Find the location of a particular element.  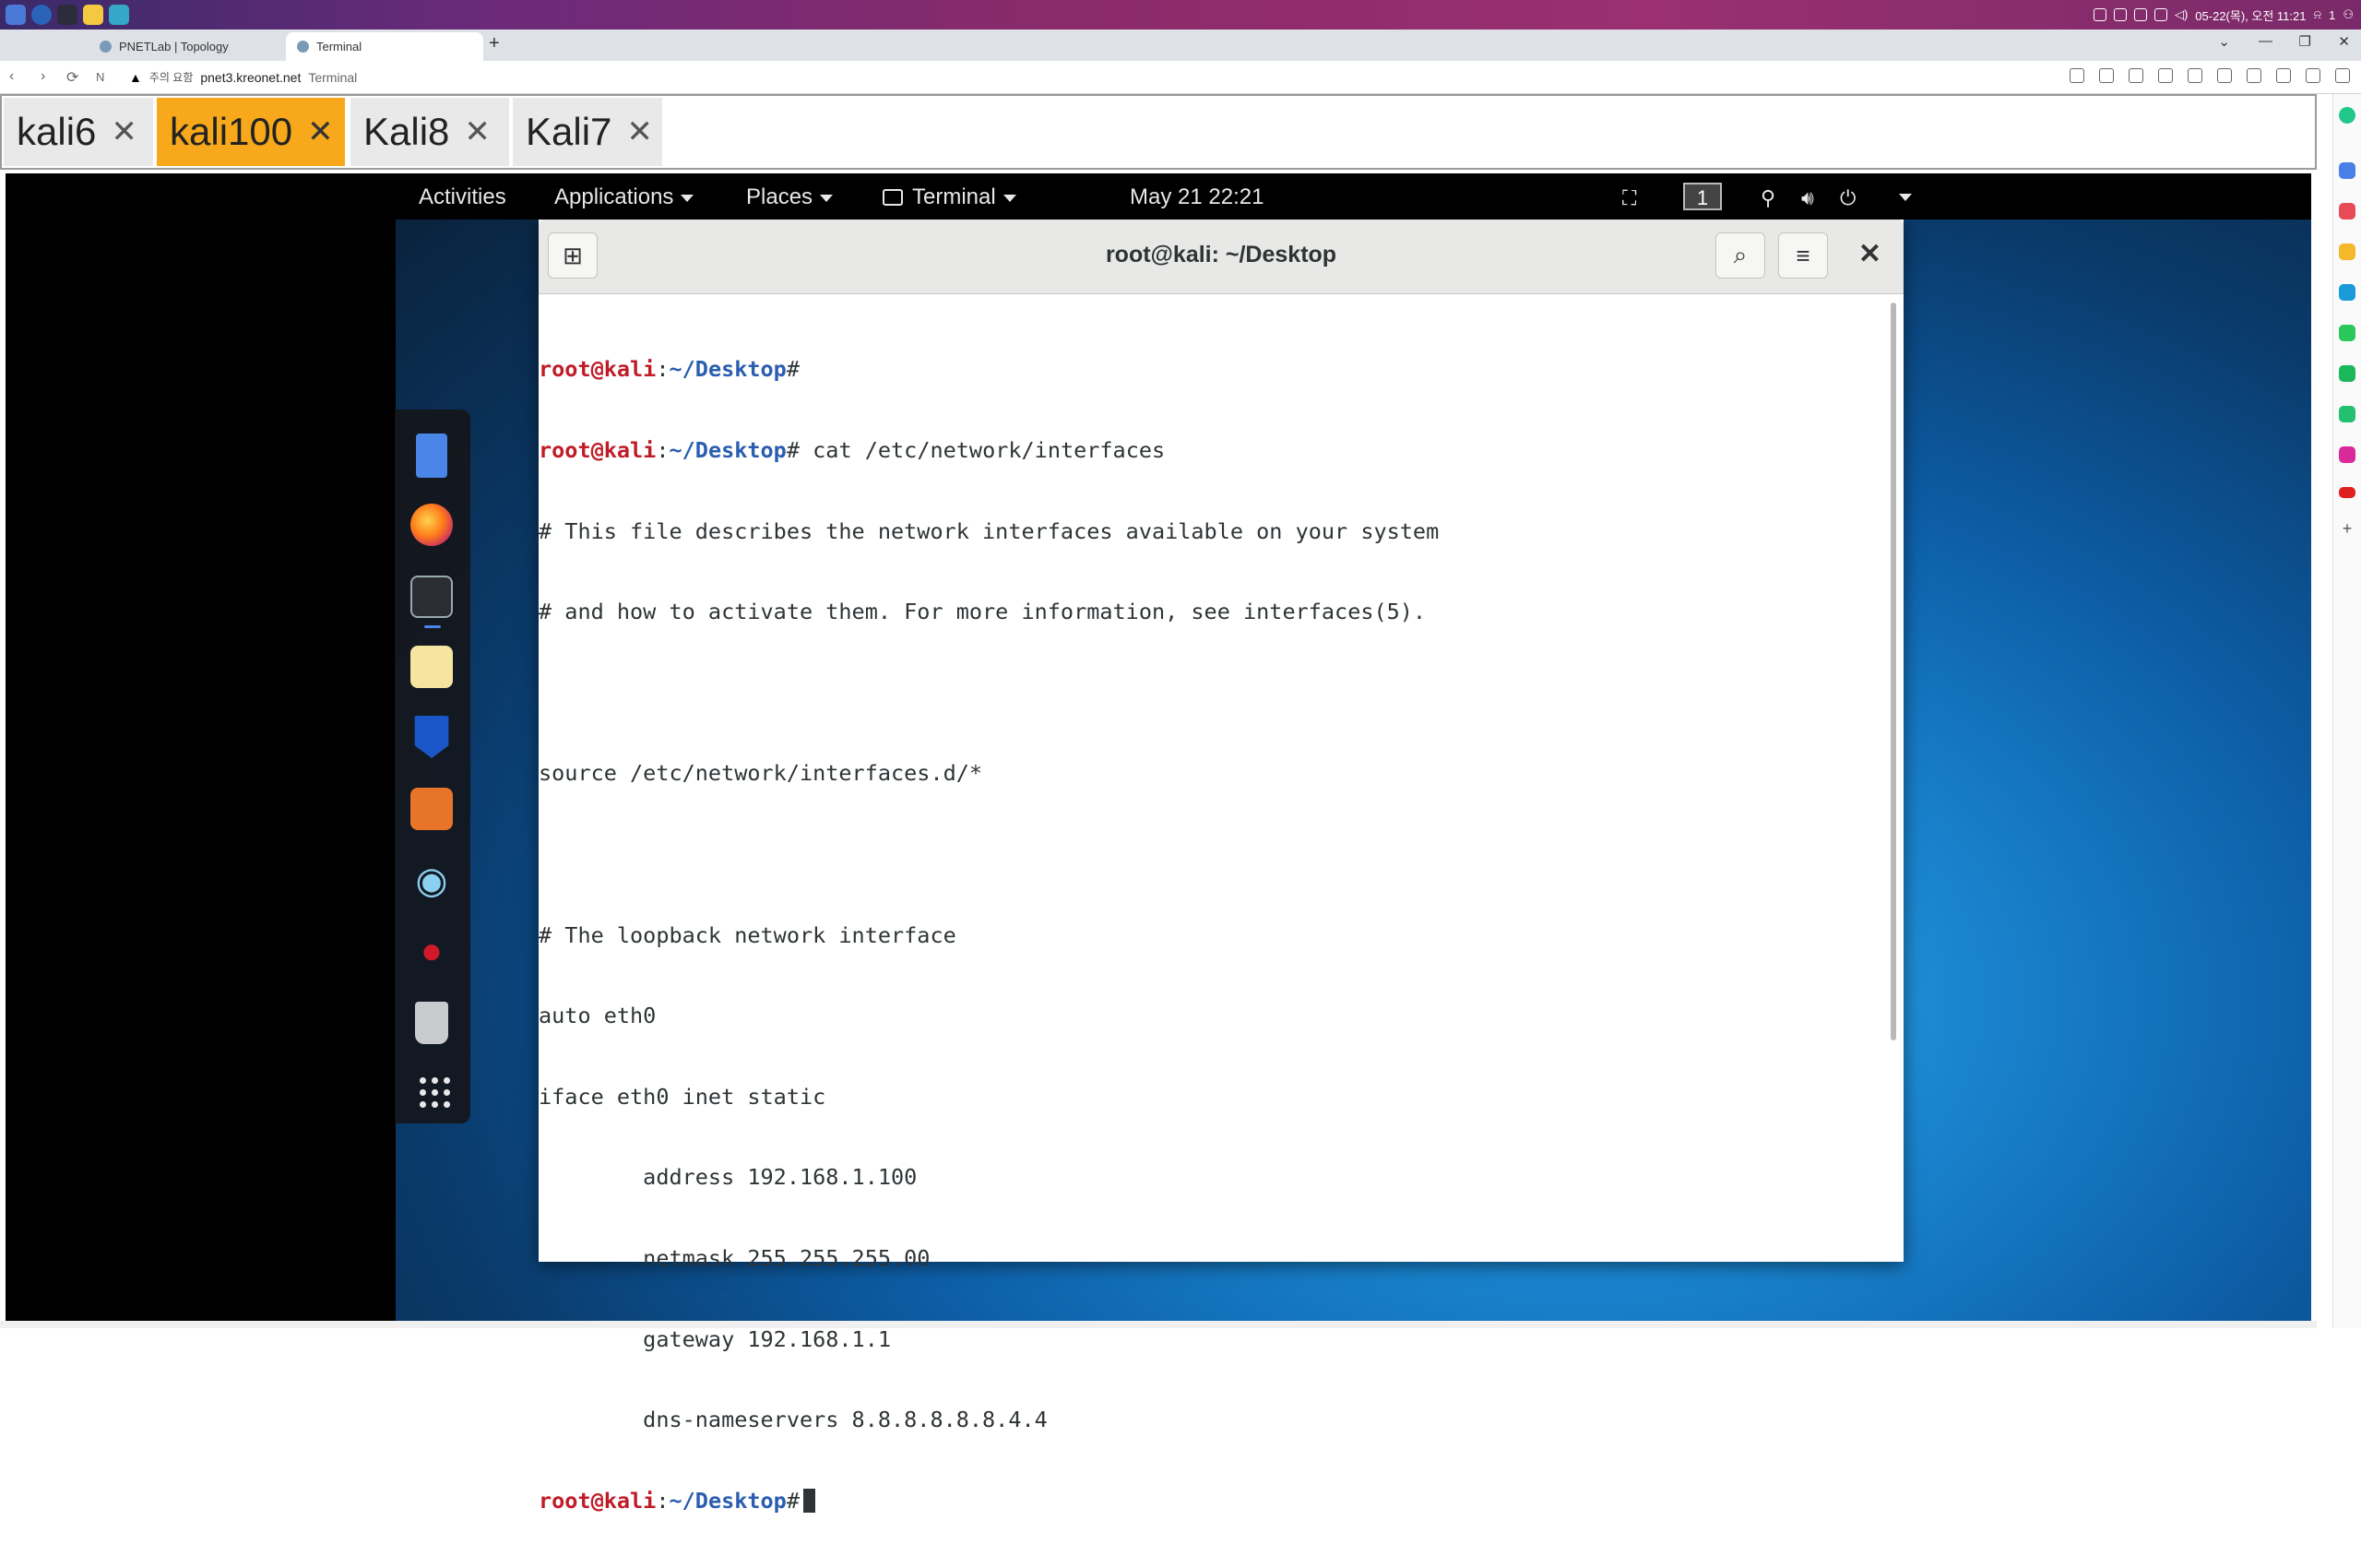

profile-icon is located at coordinates (2313, 75).